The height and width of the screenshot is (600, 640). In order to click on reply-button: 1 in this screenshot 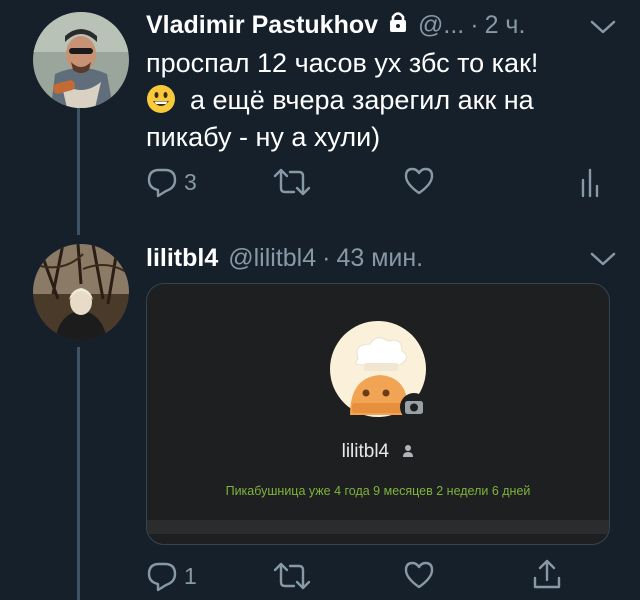, I will do `click(171, 576)`.